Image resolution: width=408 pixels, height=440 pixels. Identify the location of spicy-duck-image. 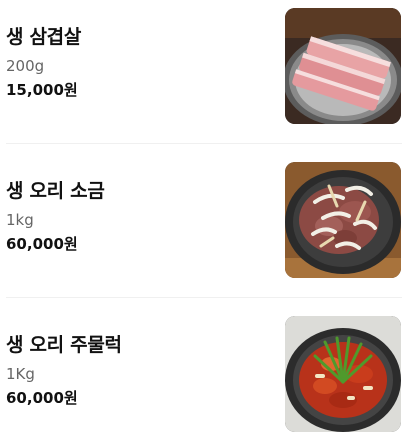
(343, 374).